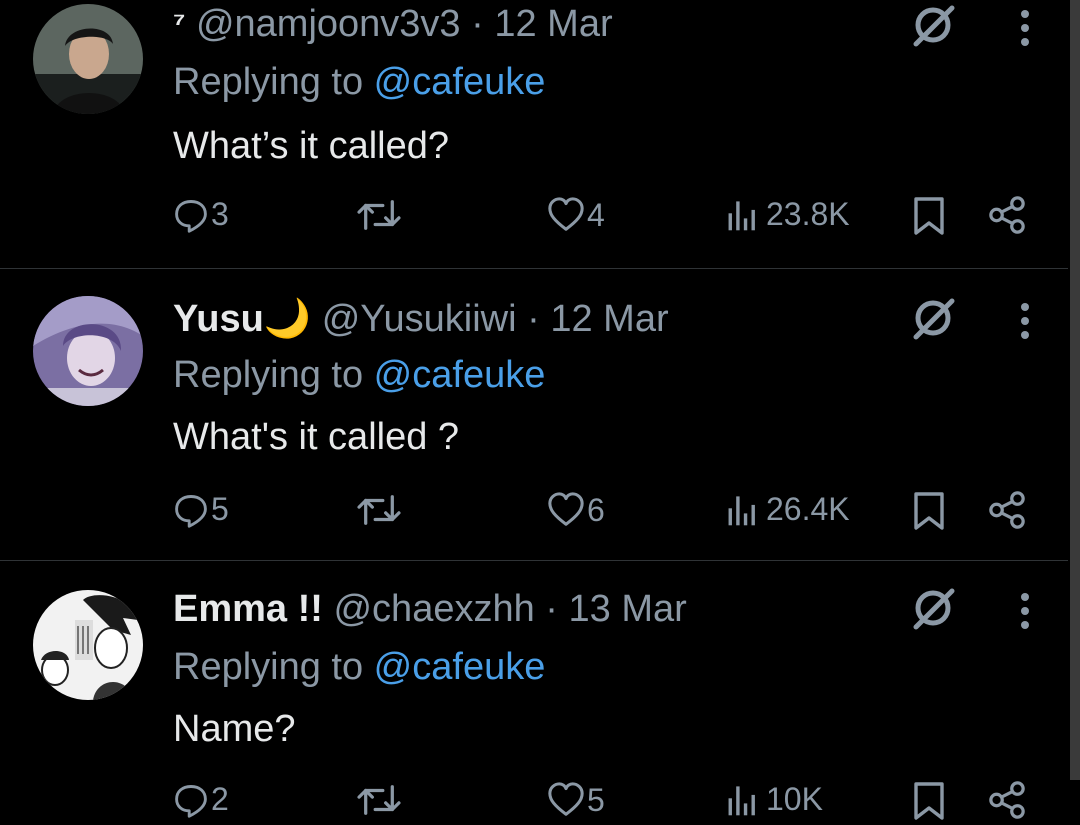  I want to click on like-button: 6, so click(576, 510).